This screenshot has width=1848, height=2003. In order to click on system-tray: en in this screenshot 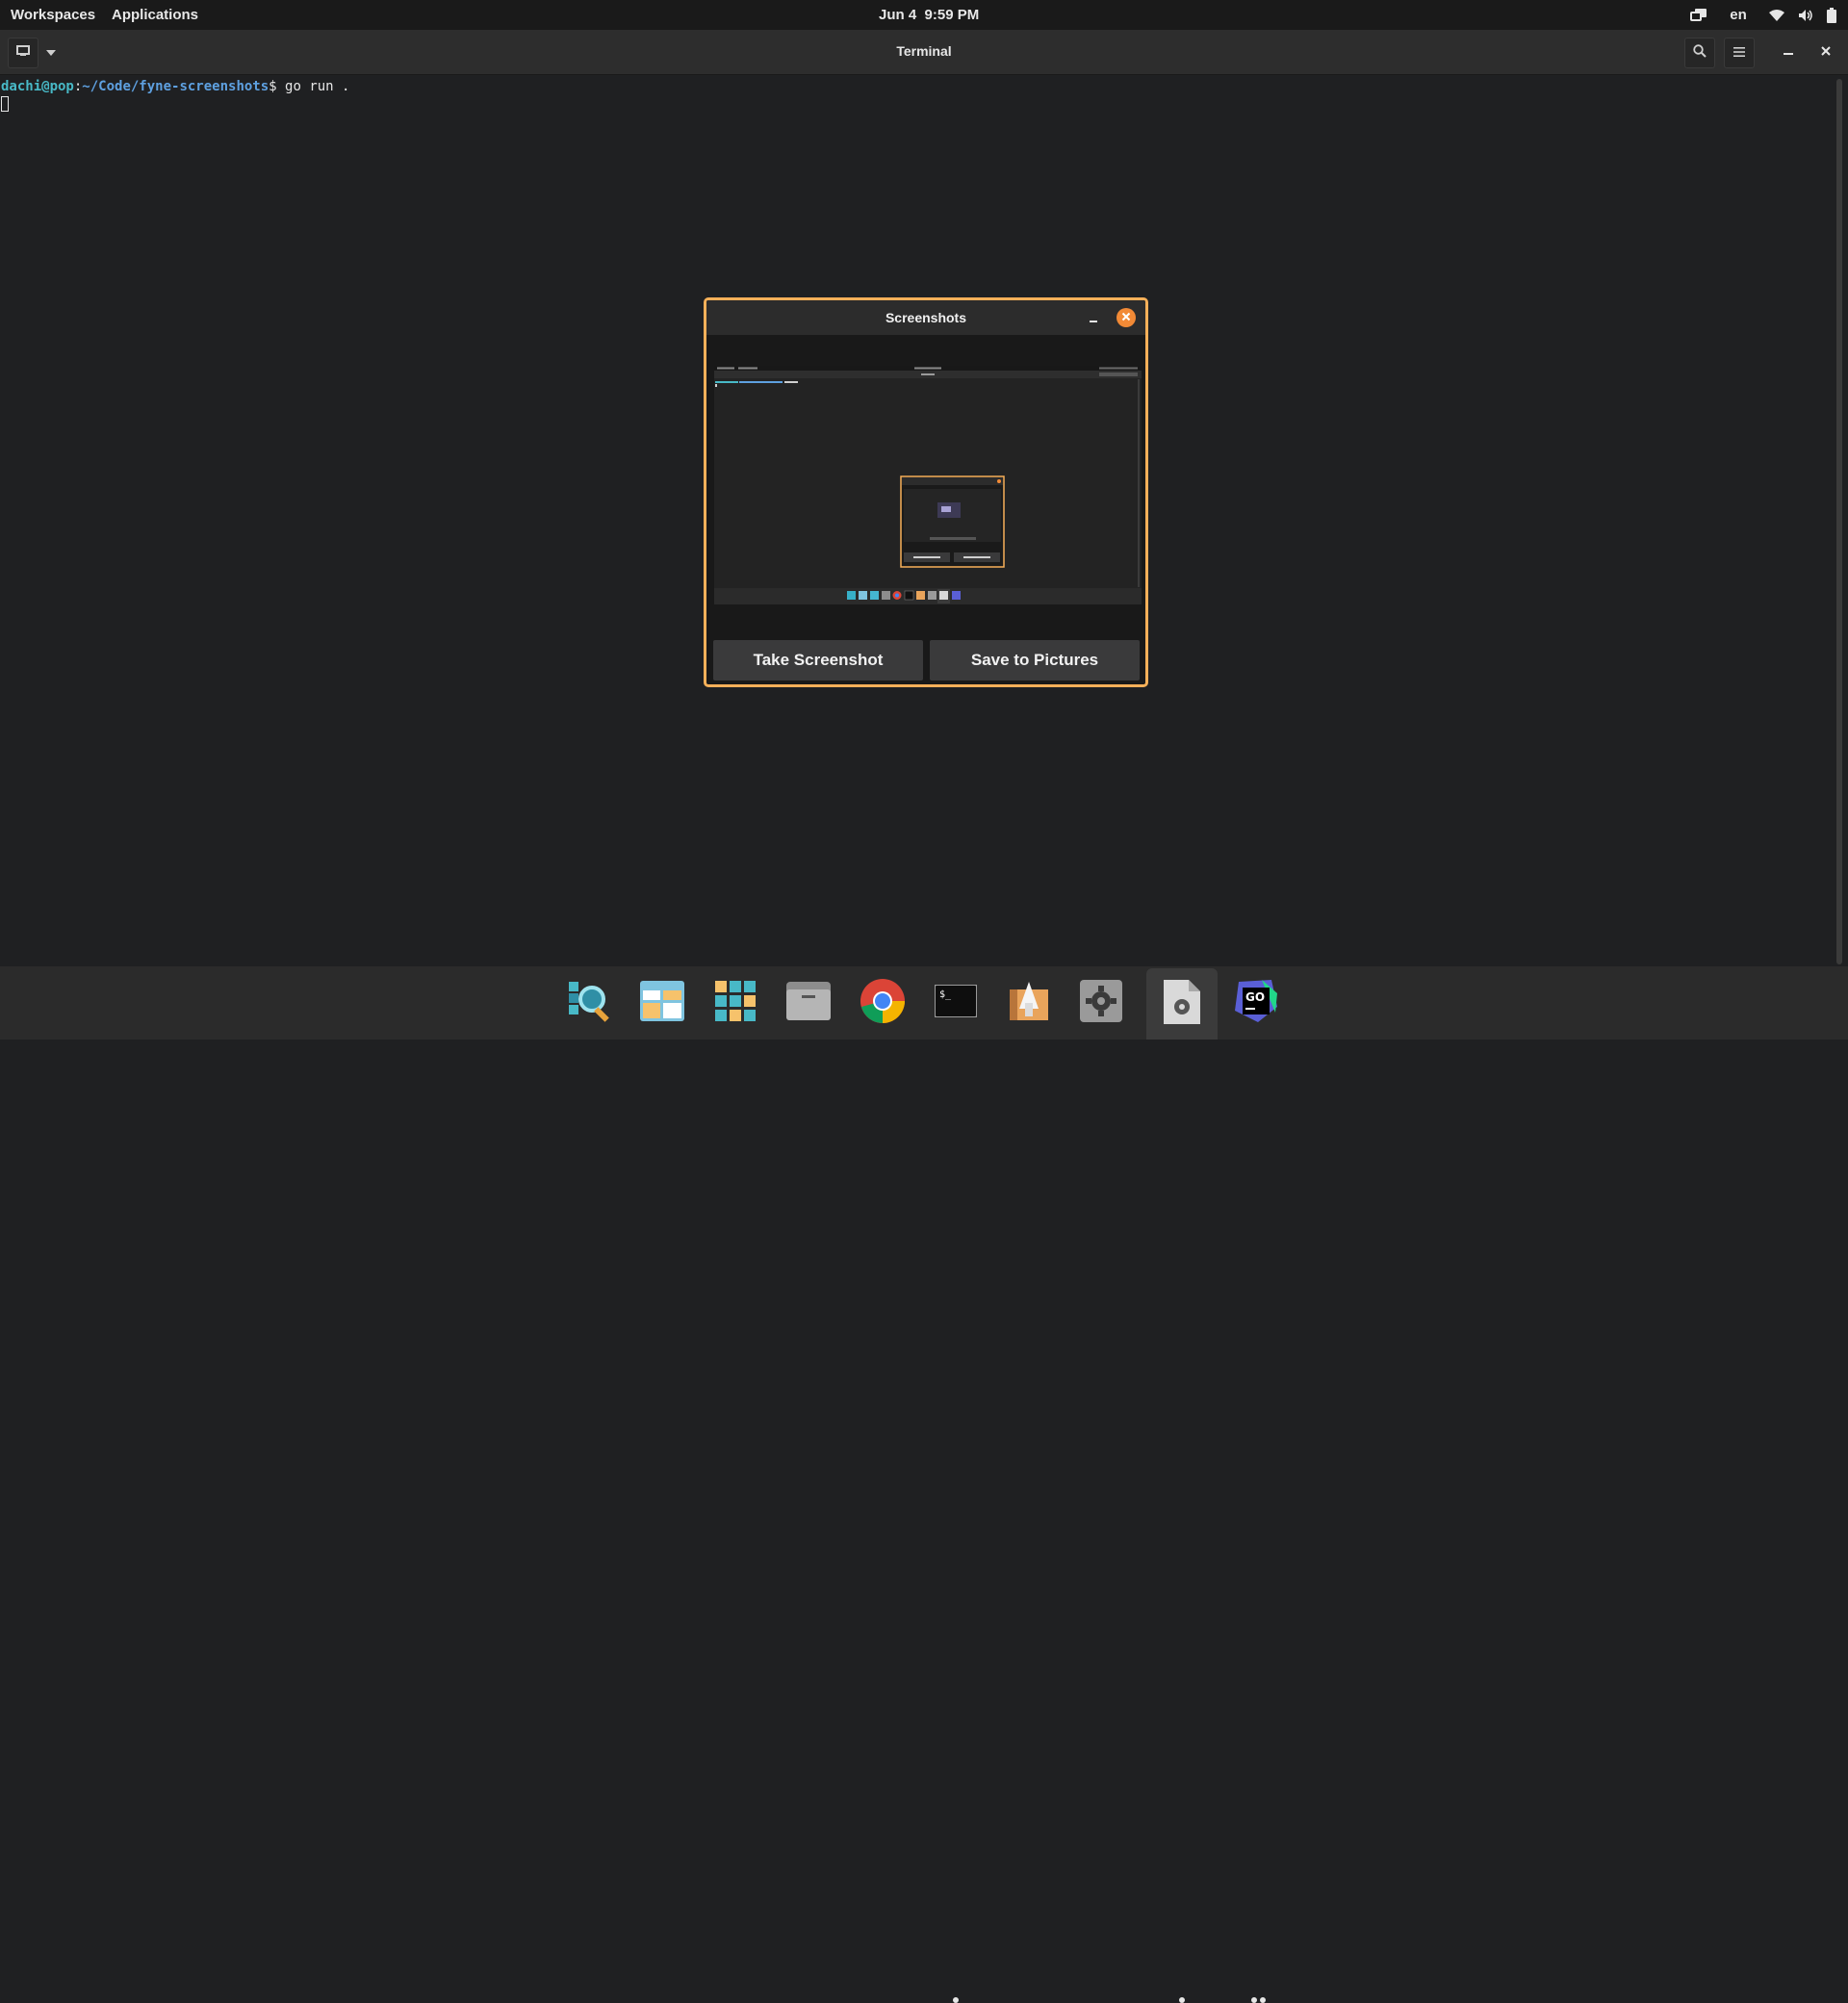, I will do `click(1763, 15)`.